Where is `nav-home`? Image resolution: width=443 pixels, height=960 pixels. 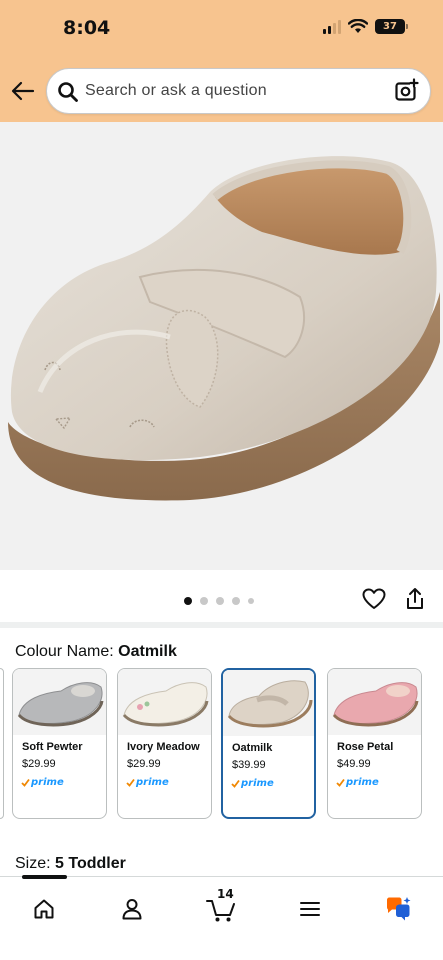 nav-home is located at coordinates (44, 909).